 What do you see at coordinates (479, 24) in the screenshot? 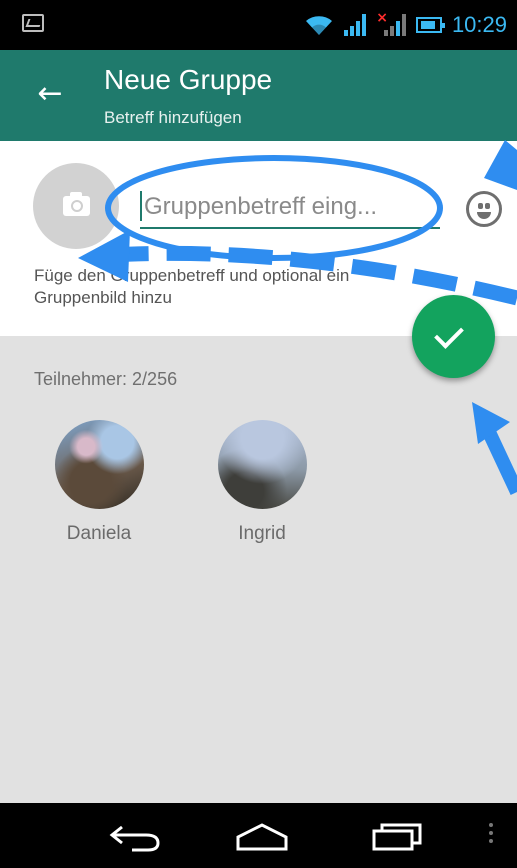
I see `status-time: 10:29` at bounding box center [479, 24].